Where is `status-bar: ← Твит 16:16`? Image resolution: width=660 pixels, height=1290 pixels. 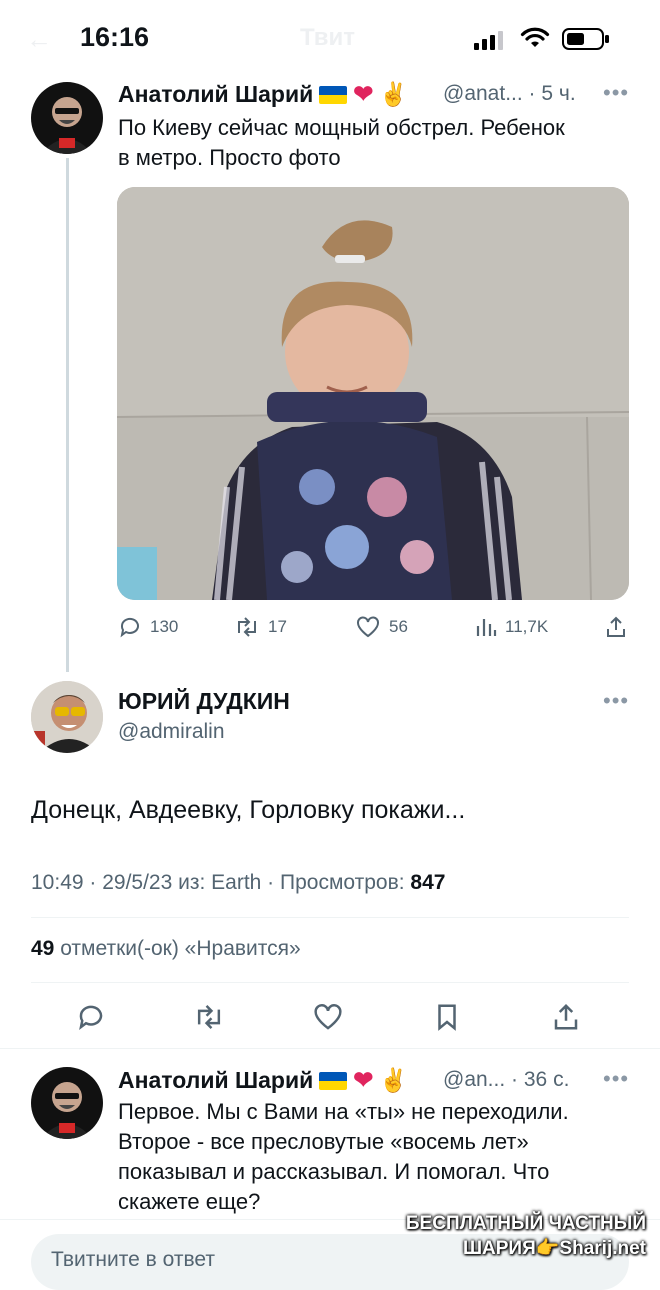 status-bar: ← Твит 16:16 is located at coordinates (330, 40).